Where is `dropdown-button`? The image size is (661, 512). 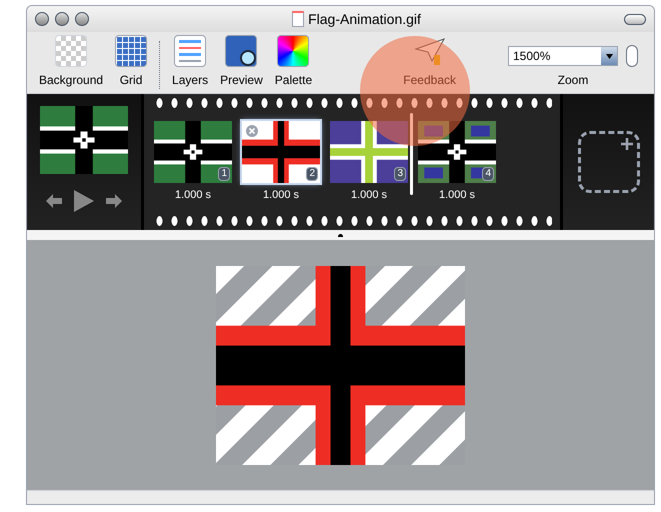 dropdown-button is located at coordinates (609, 56).